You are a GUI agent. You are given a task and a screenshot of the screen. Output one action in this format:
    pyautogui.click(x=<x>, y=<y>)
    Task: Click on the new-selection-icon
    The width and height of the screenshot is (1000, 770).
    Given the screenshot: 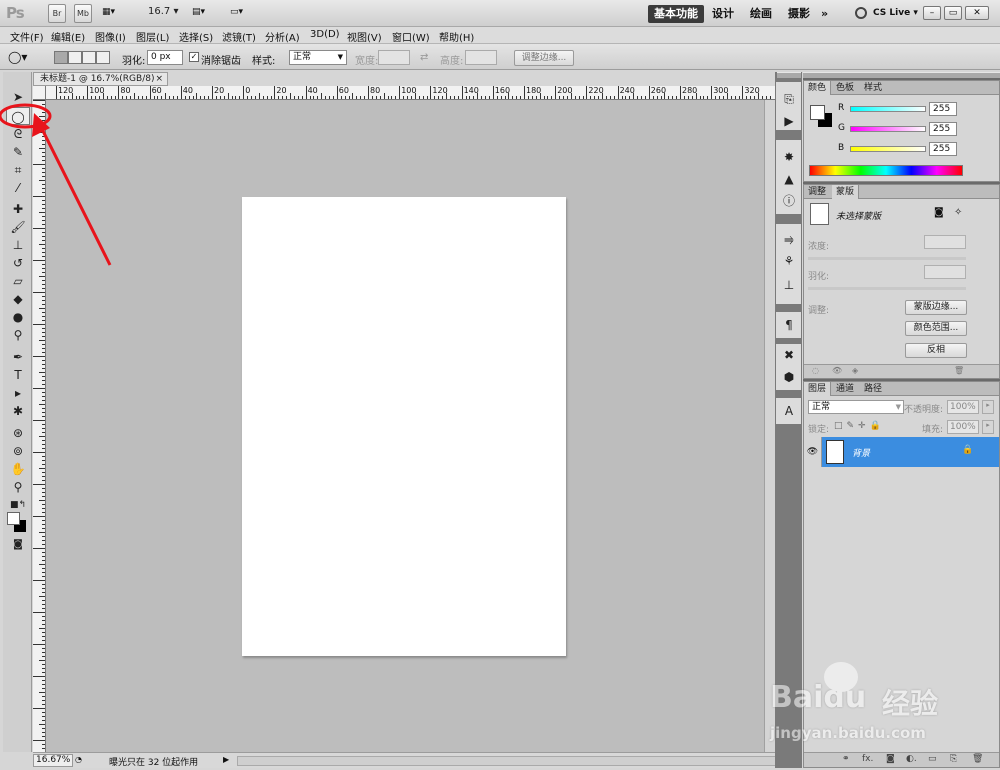 What is the action you would take?
    pyautogui.click(x=61, y=57)
    